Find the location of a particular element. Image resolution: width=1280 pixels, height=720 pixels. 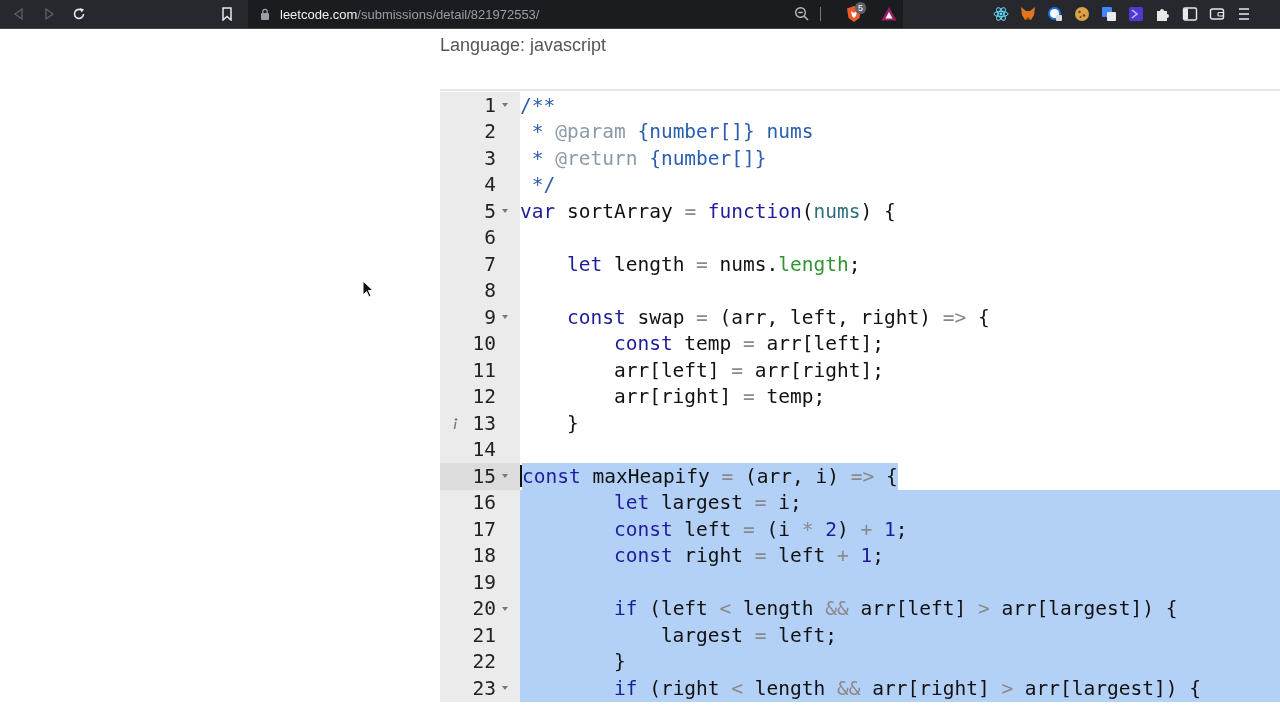

line-number: 2 is located at coordinates (489, 132).